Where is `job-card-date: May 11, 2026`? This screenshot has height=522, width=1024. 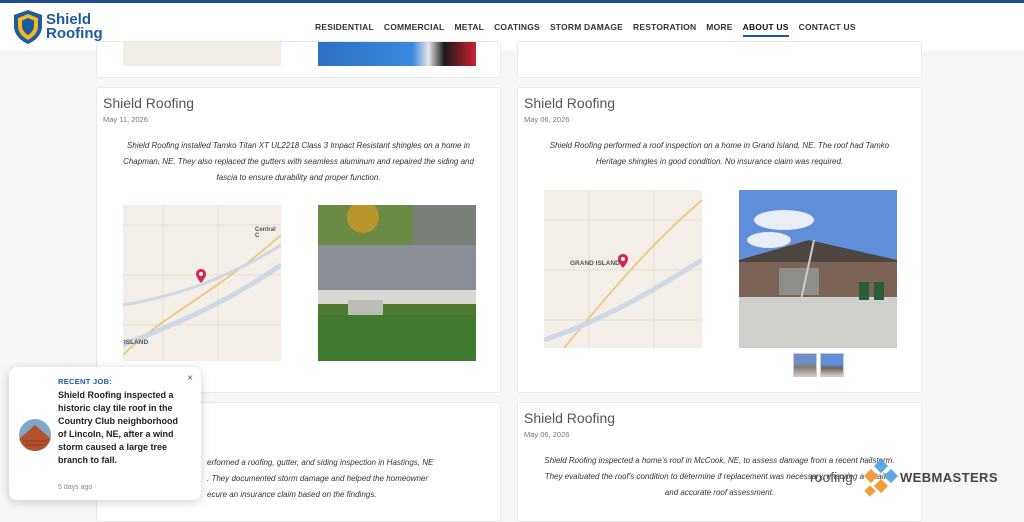
job-card-date: May 11, 2026 is located at coordinates (125, 119).